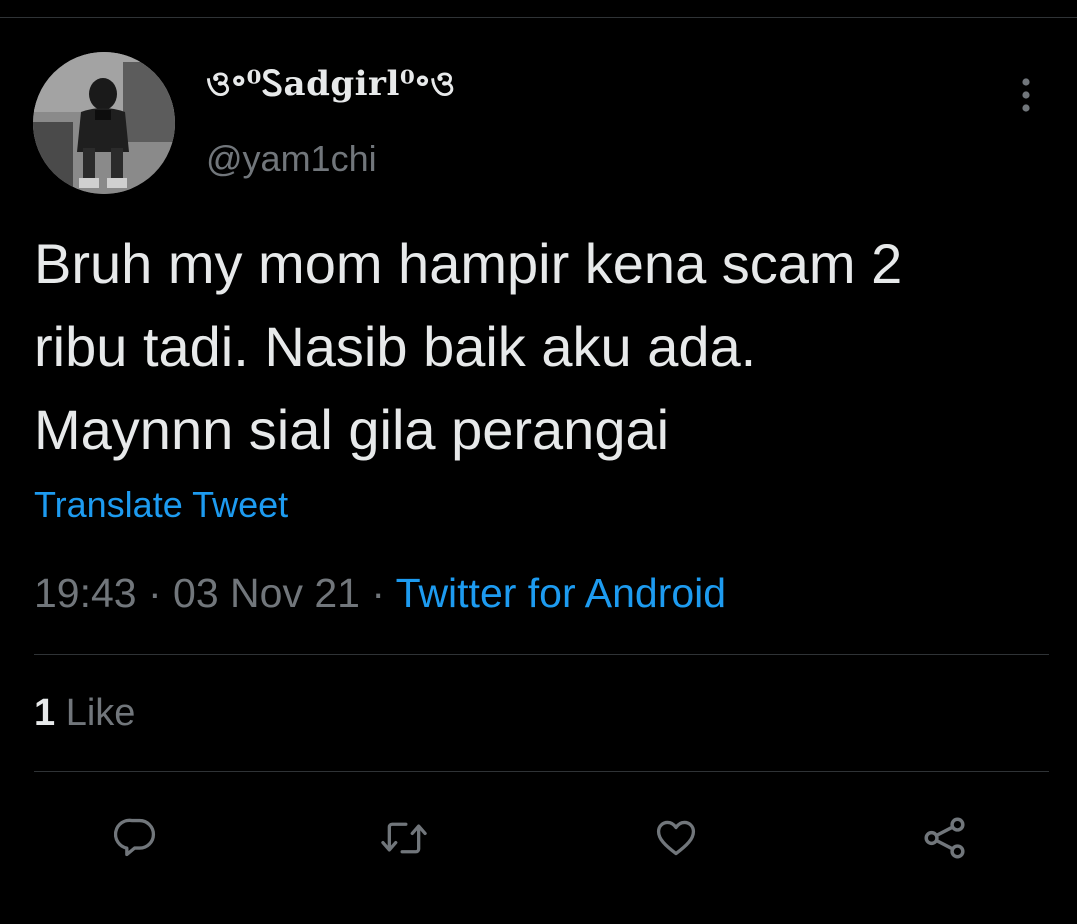 This screenshot has width=1077, height=924. What do you see at coordinates (100, 713) in the screenshot?
I see `likes-label: Like` at bounding box center [100, 713].